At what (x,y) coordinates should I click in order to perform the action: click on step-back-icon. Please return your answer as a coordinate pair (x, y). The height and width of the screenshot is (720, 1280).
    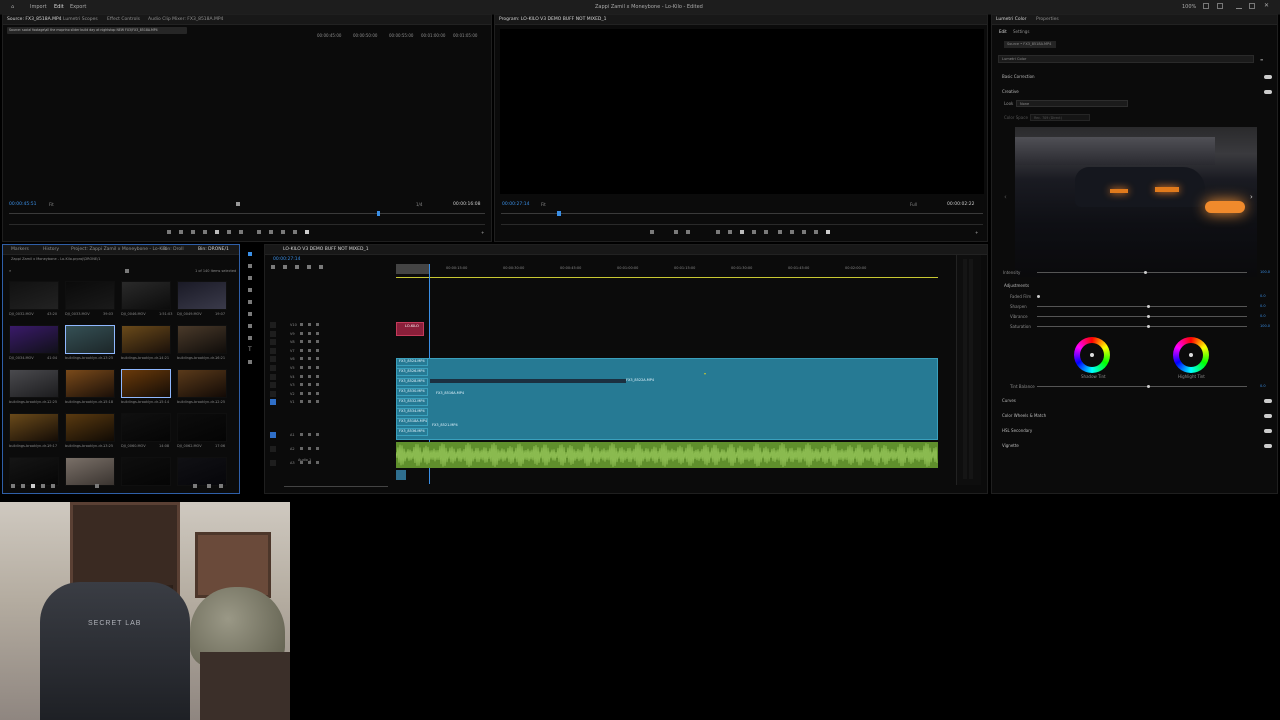
    Looking at the image, I should click on (730, 232).